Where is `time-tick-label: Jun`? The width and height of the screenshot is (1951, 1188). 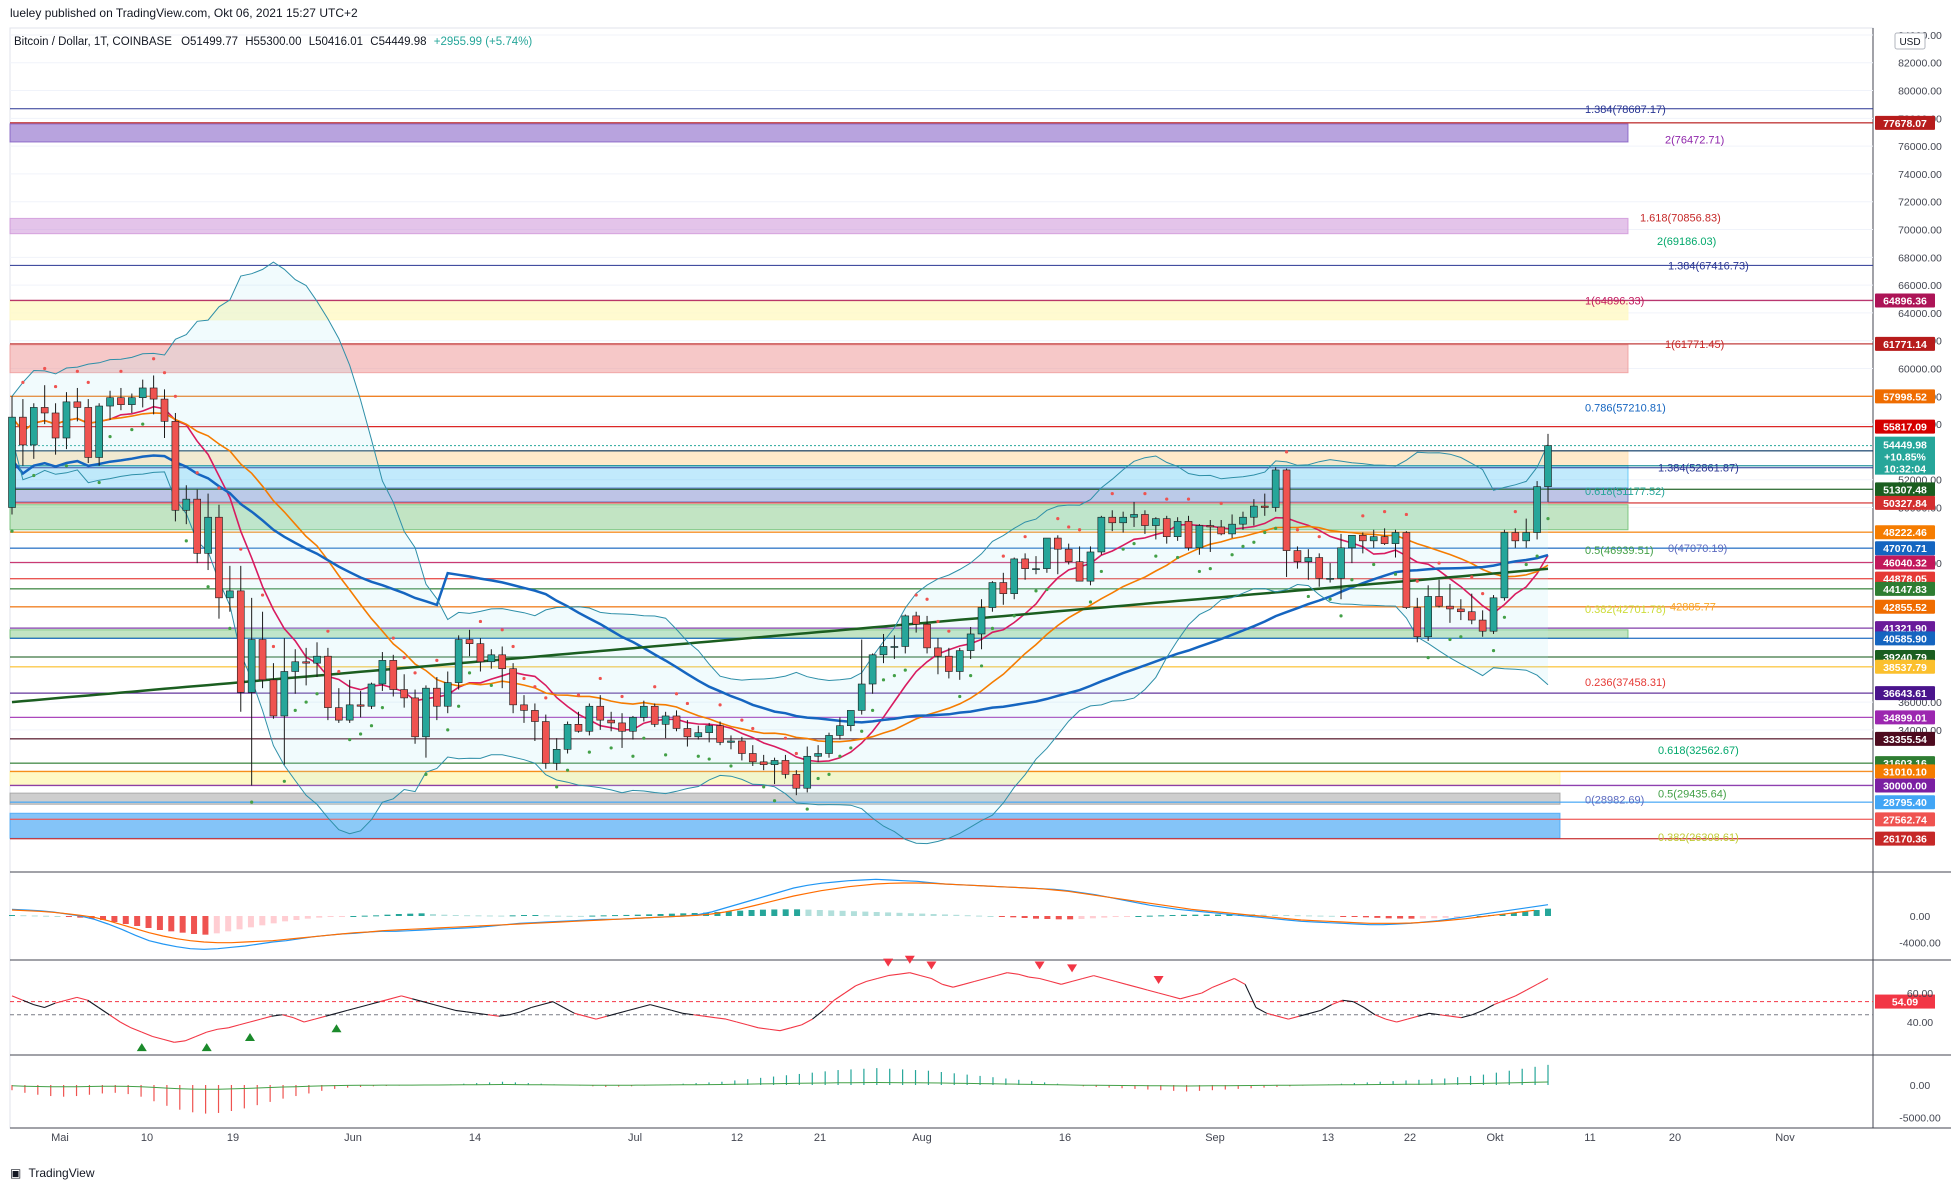 time-tick-label: Jun is located at coordinates (353, 1138).